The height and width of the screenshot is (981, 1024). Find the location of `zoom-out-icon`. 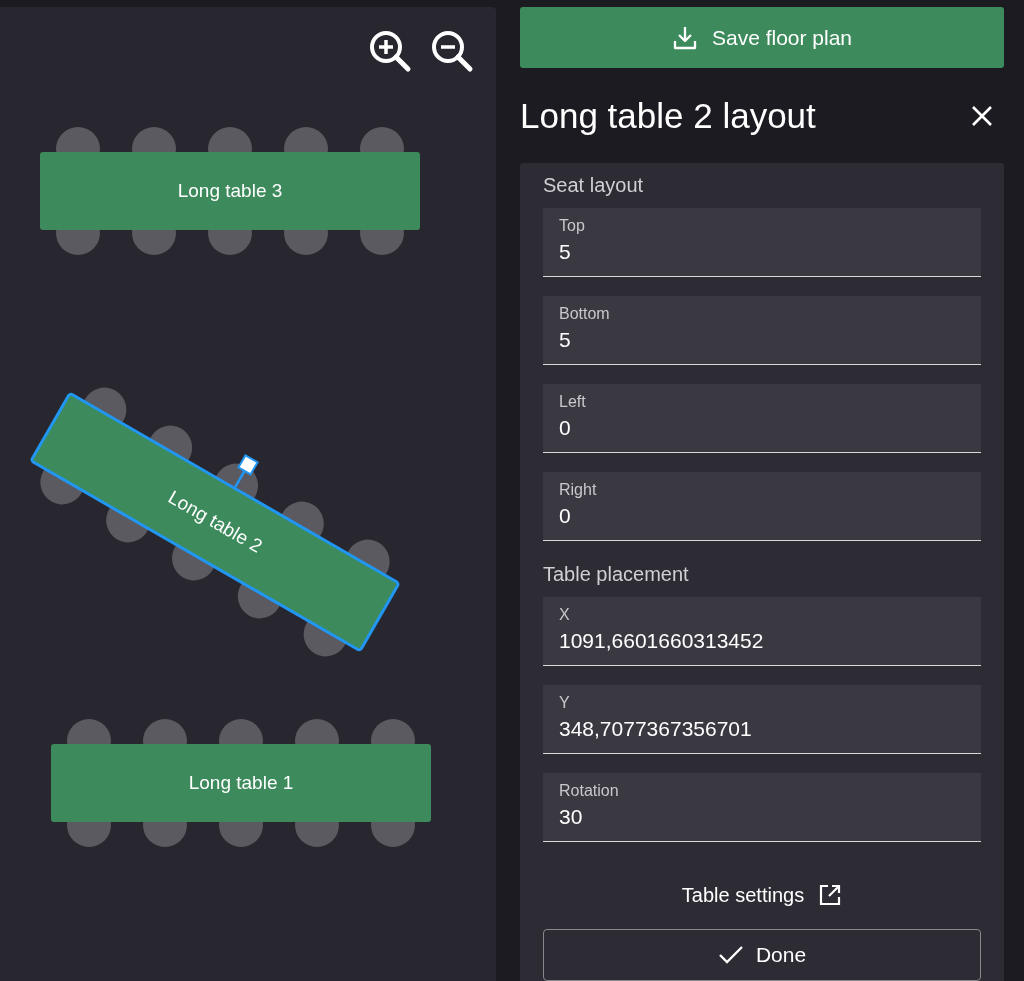

zoom-out-icon is located at coordinates (452, 52).